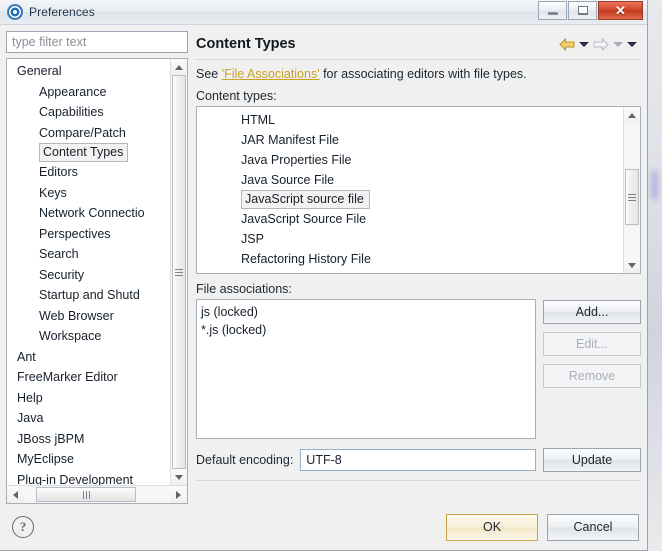  I want to click on update-button: Update, so click(592, 460).